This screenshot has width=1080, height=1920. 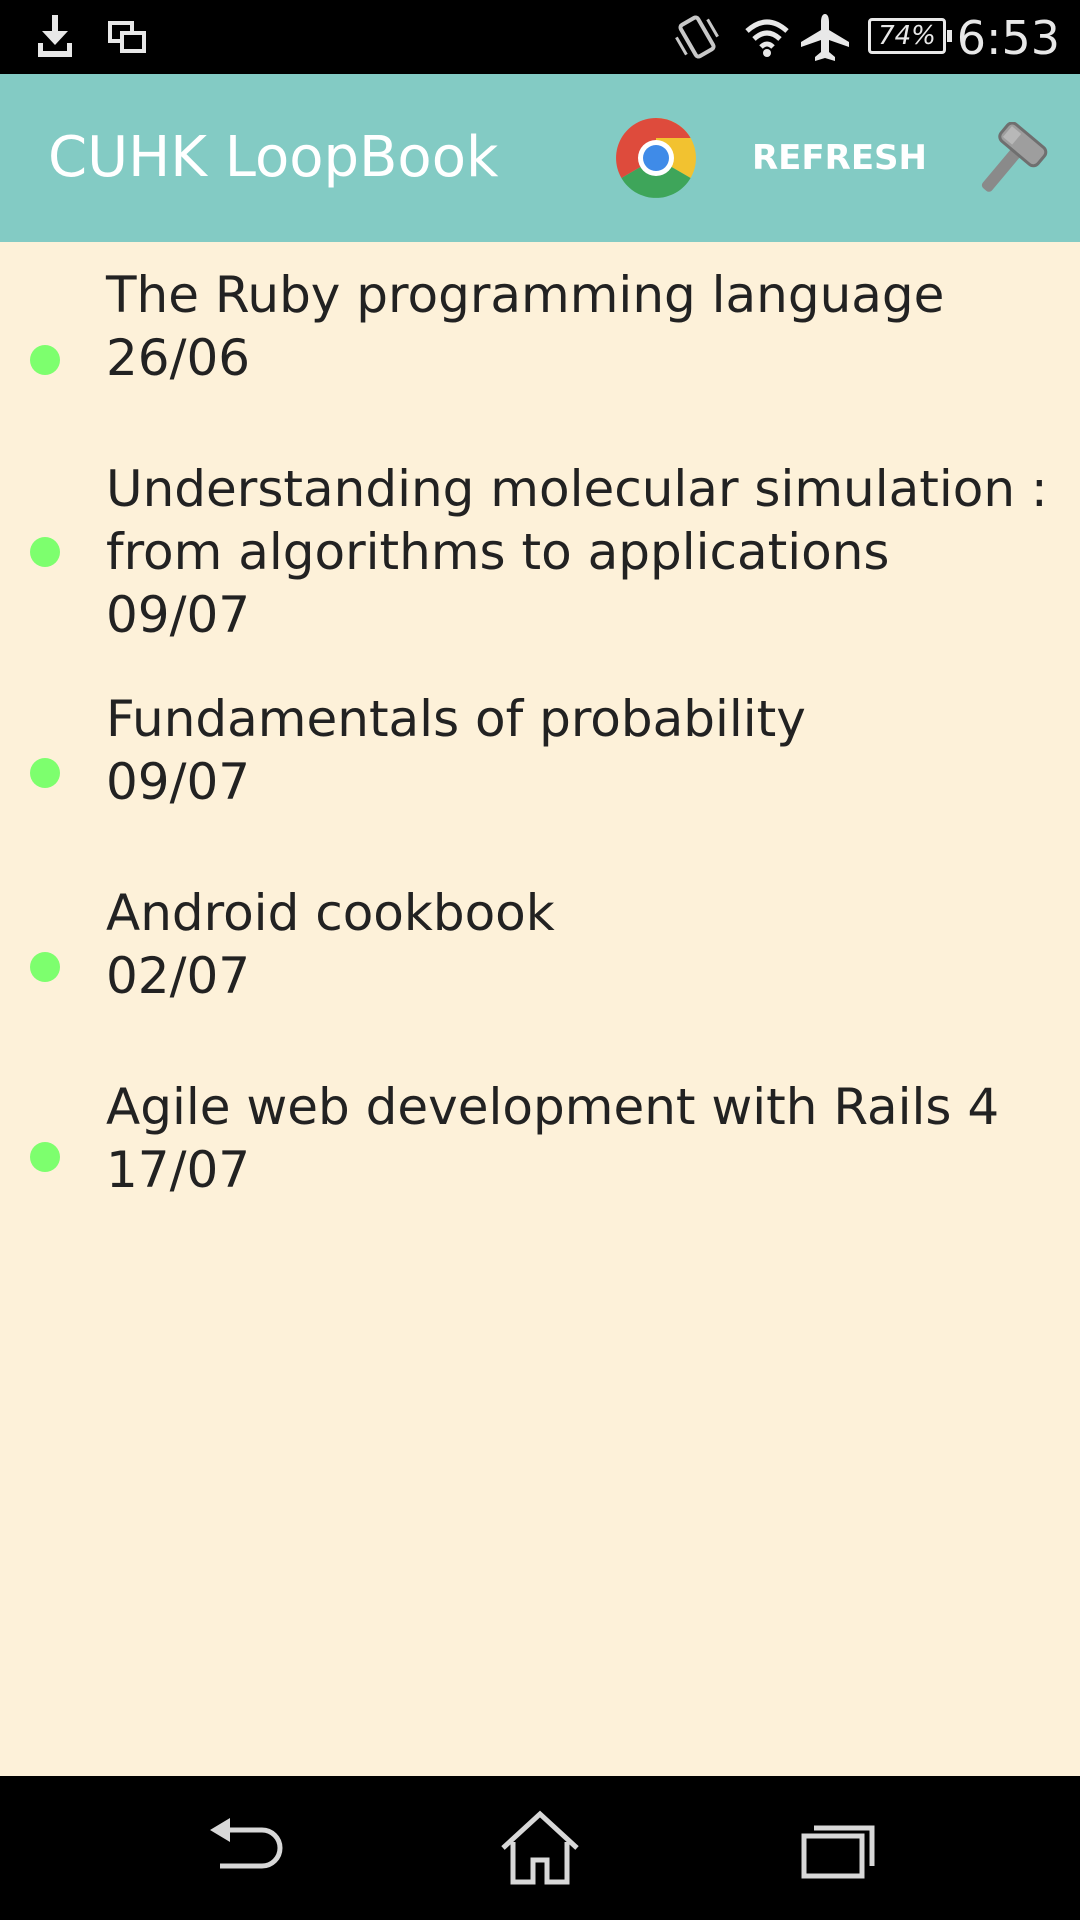 What do you see at coordinates (178, 1170) in the screenshot?
I see `book-date: 17/07` at bounding box center [178, 1170].